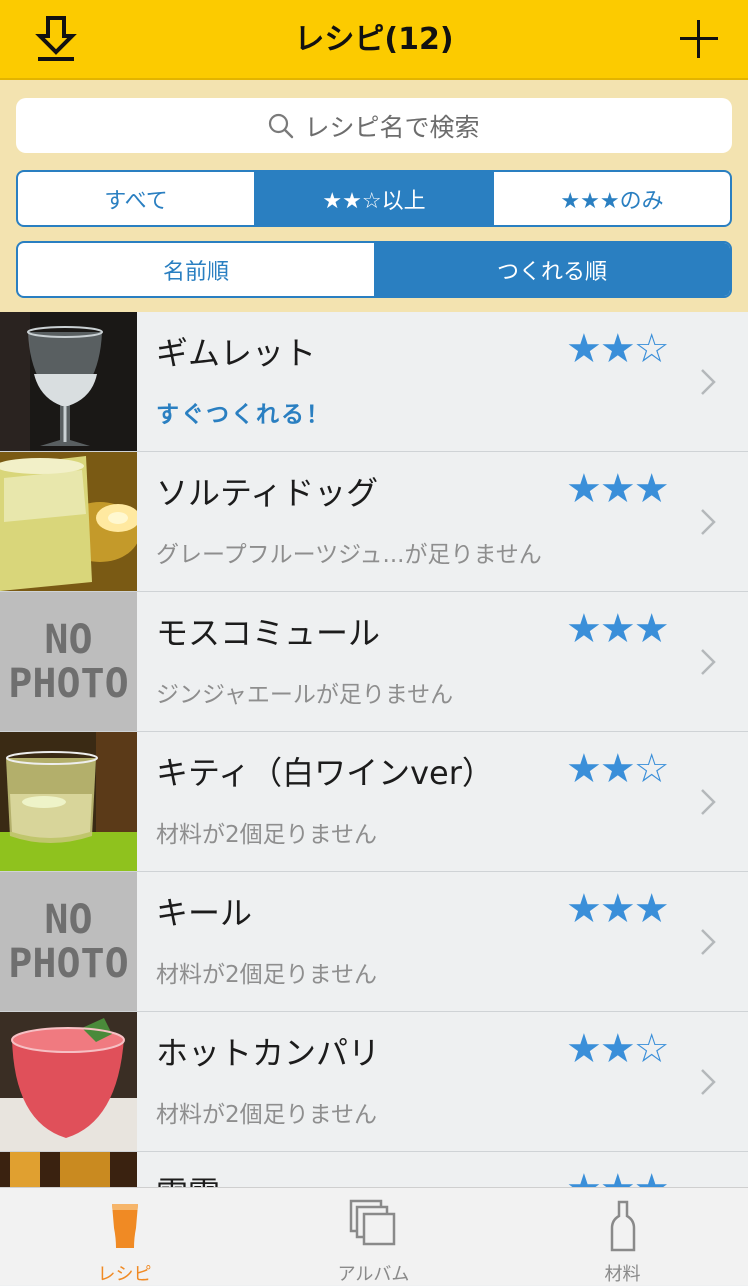  Describe the element at coordinates (188, 1177) in the screenshot. I see `recipe-name: 雷電` at that location.